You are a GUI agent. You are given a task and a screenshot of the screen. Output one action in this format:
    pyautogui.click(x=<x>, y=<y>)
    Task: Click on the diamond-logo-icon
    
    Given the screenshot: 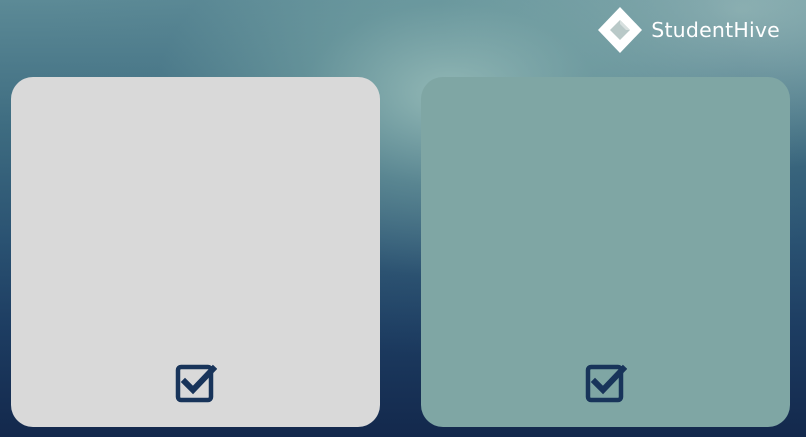 What is the action you would take?
    pyautogui.click(x=620, y=30)
    